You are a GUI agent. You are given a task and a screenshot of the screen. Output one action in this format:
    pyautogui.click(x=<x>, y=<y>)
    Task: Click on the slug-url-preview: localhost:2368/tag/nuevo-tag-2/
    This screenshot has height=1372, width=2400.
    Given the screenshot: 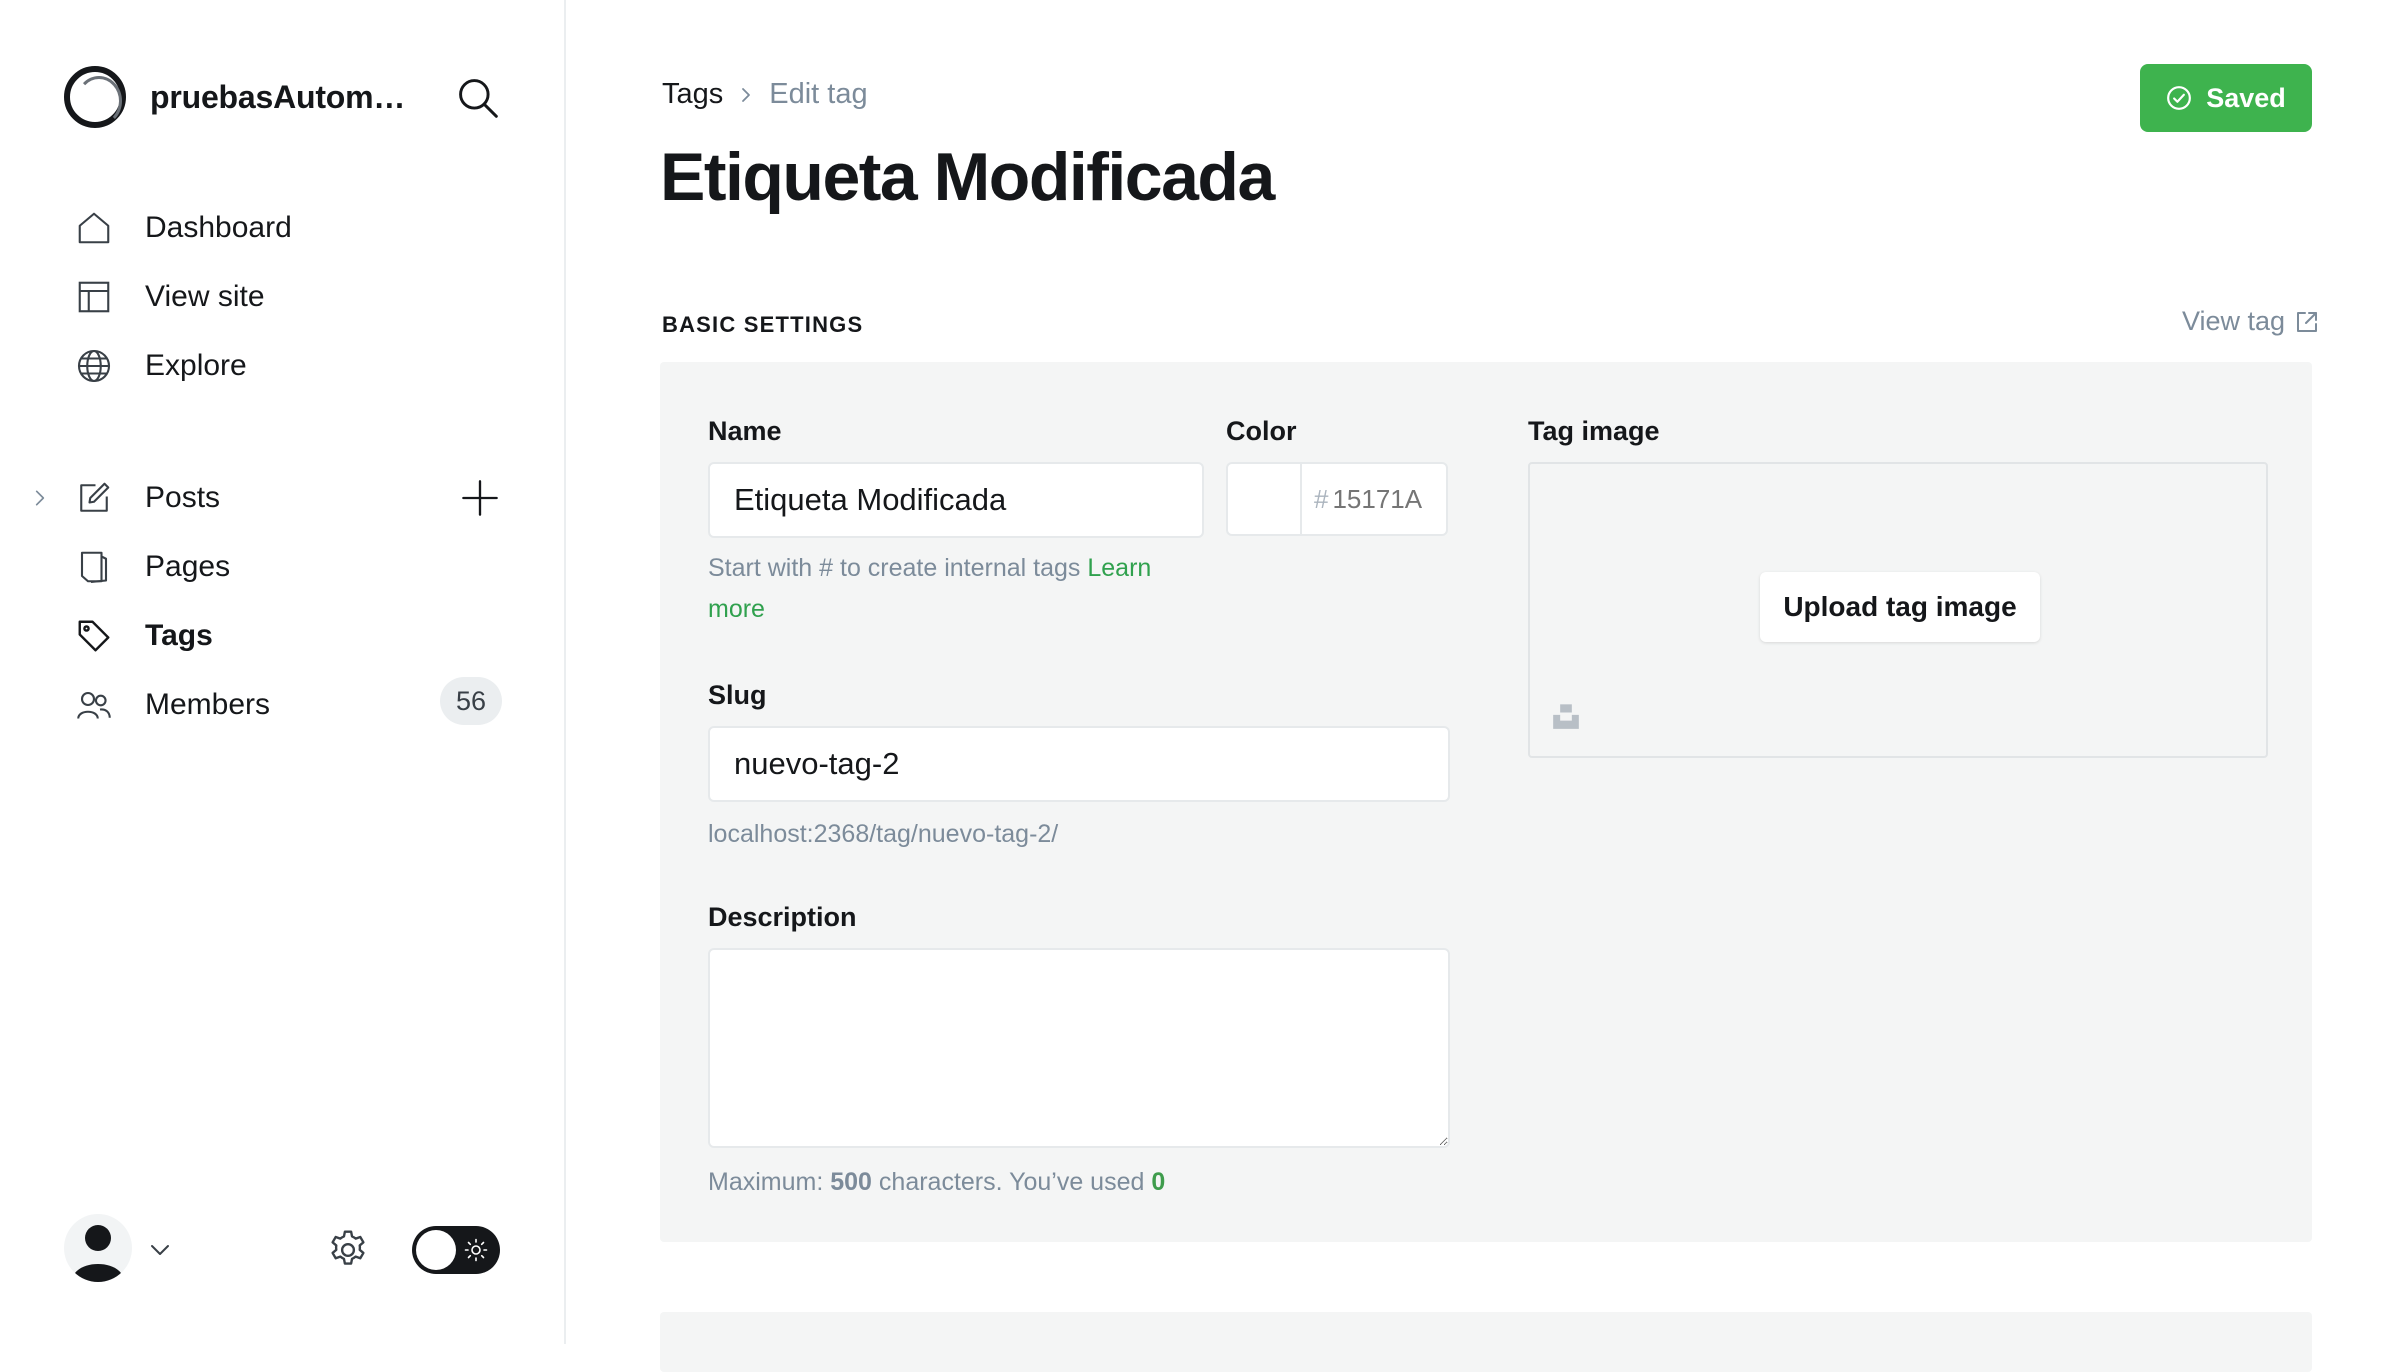 What is the action you would take?
    pyautogui.click(x=883, y=834)
    